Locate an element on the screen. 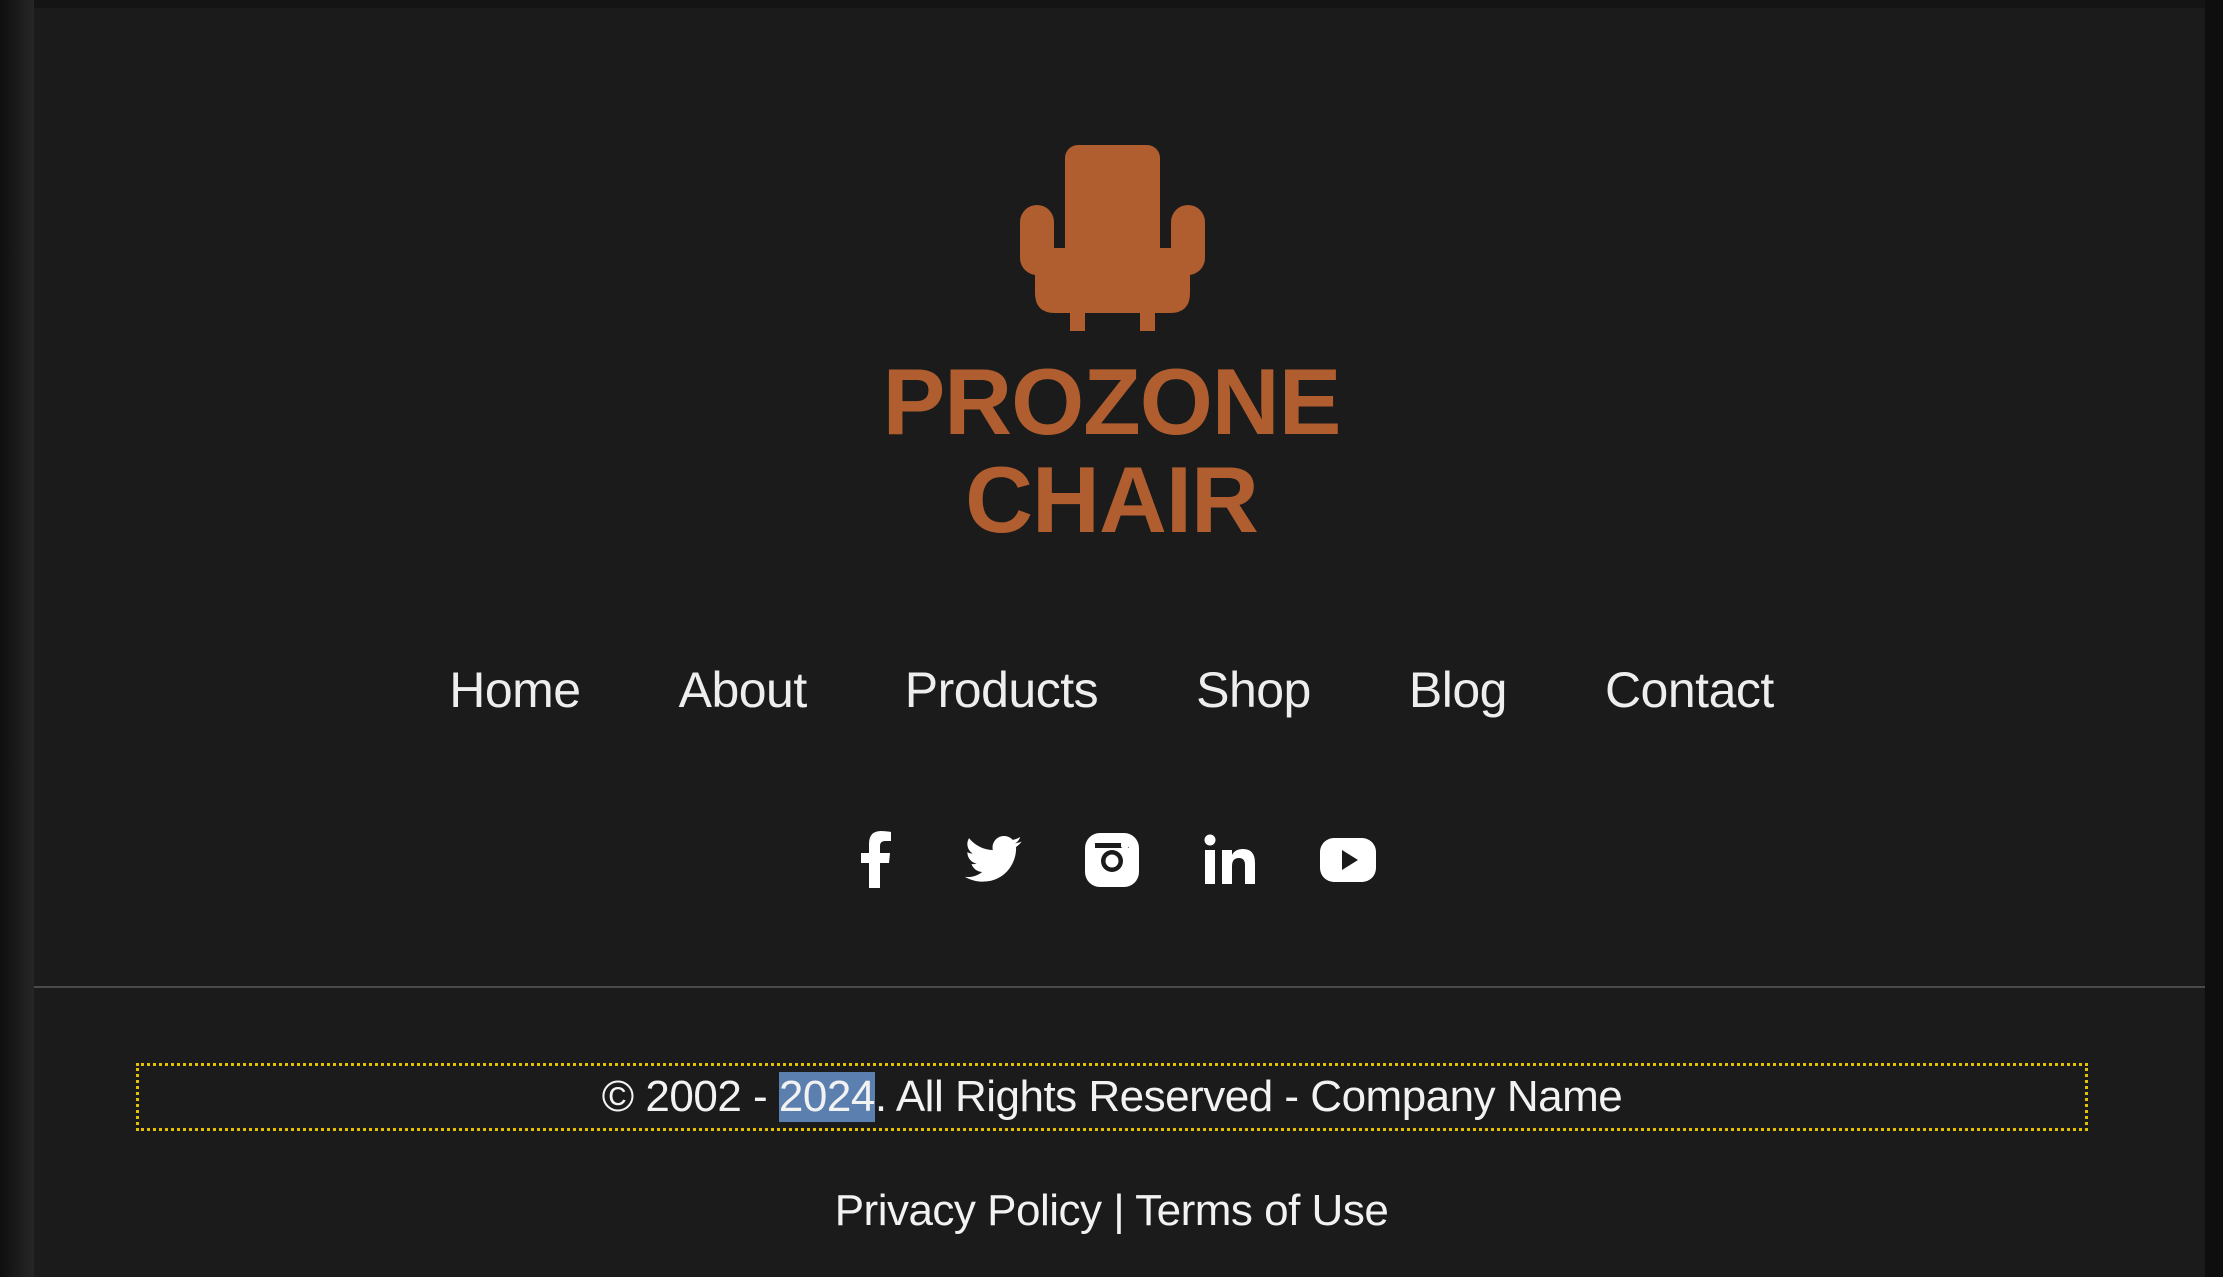 The width and height of the screenshot is (2223, 1277). terms-of-use-link: Terms of Use is located at coordinates (1262, 1210).